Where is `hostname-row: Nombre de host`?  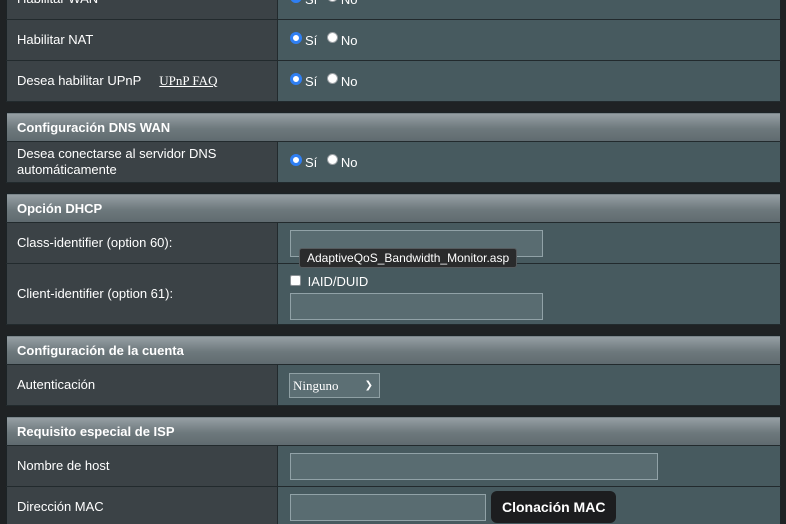
hostname-row: Nombre de host is located at coordinates (393, 466).